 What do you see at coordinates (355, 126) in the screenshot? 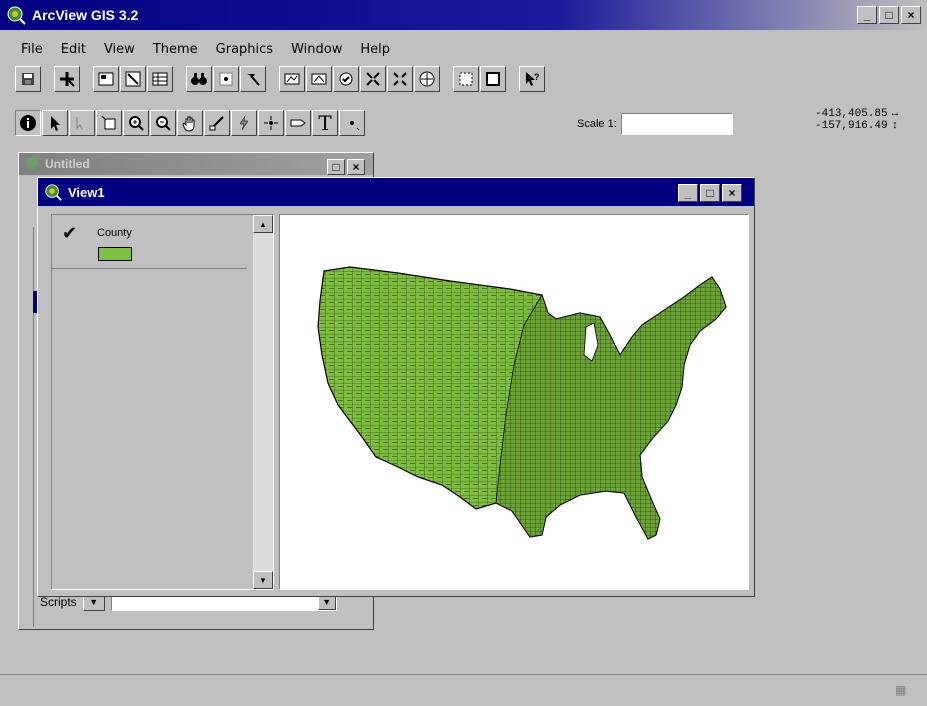
I see `draw-point-icon` at bounding box center [355, 126].